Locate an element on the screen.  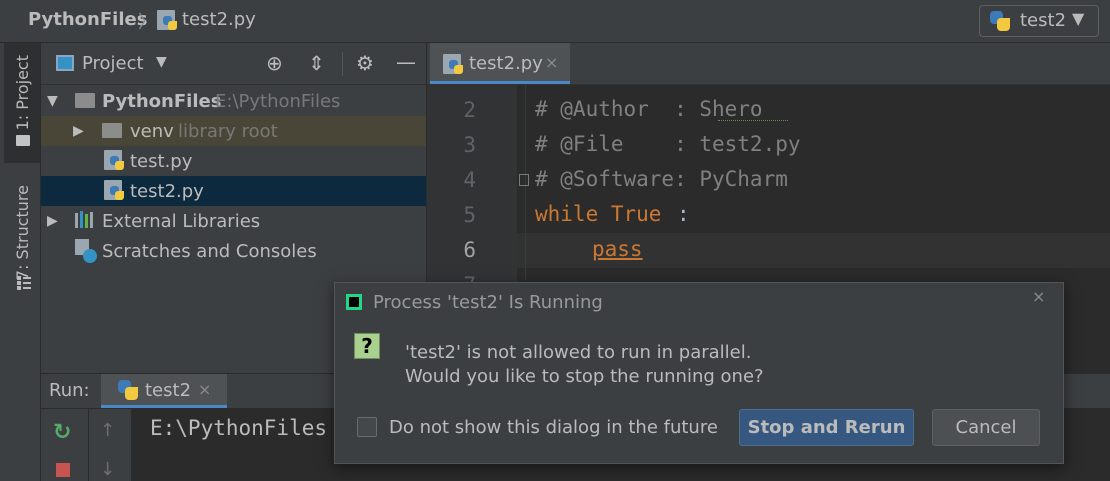
hide-panel-icon: — is located at coordinates (406, 62).